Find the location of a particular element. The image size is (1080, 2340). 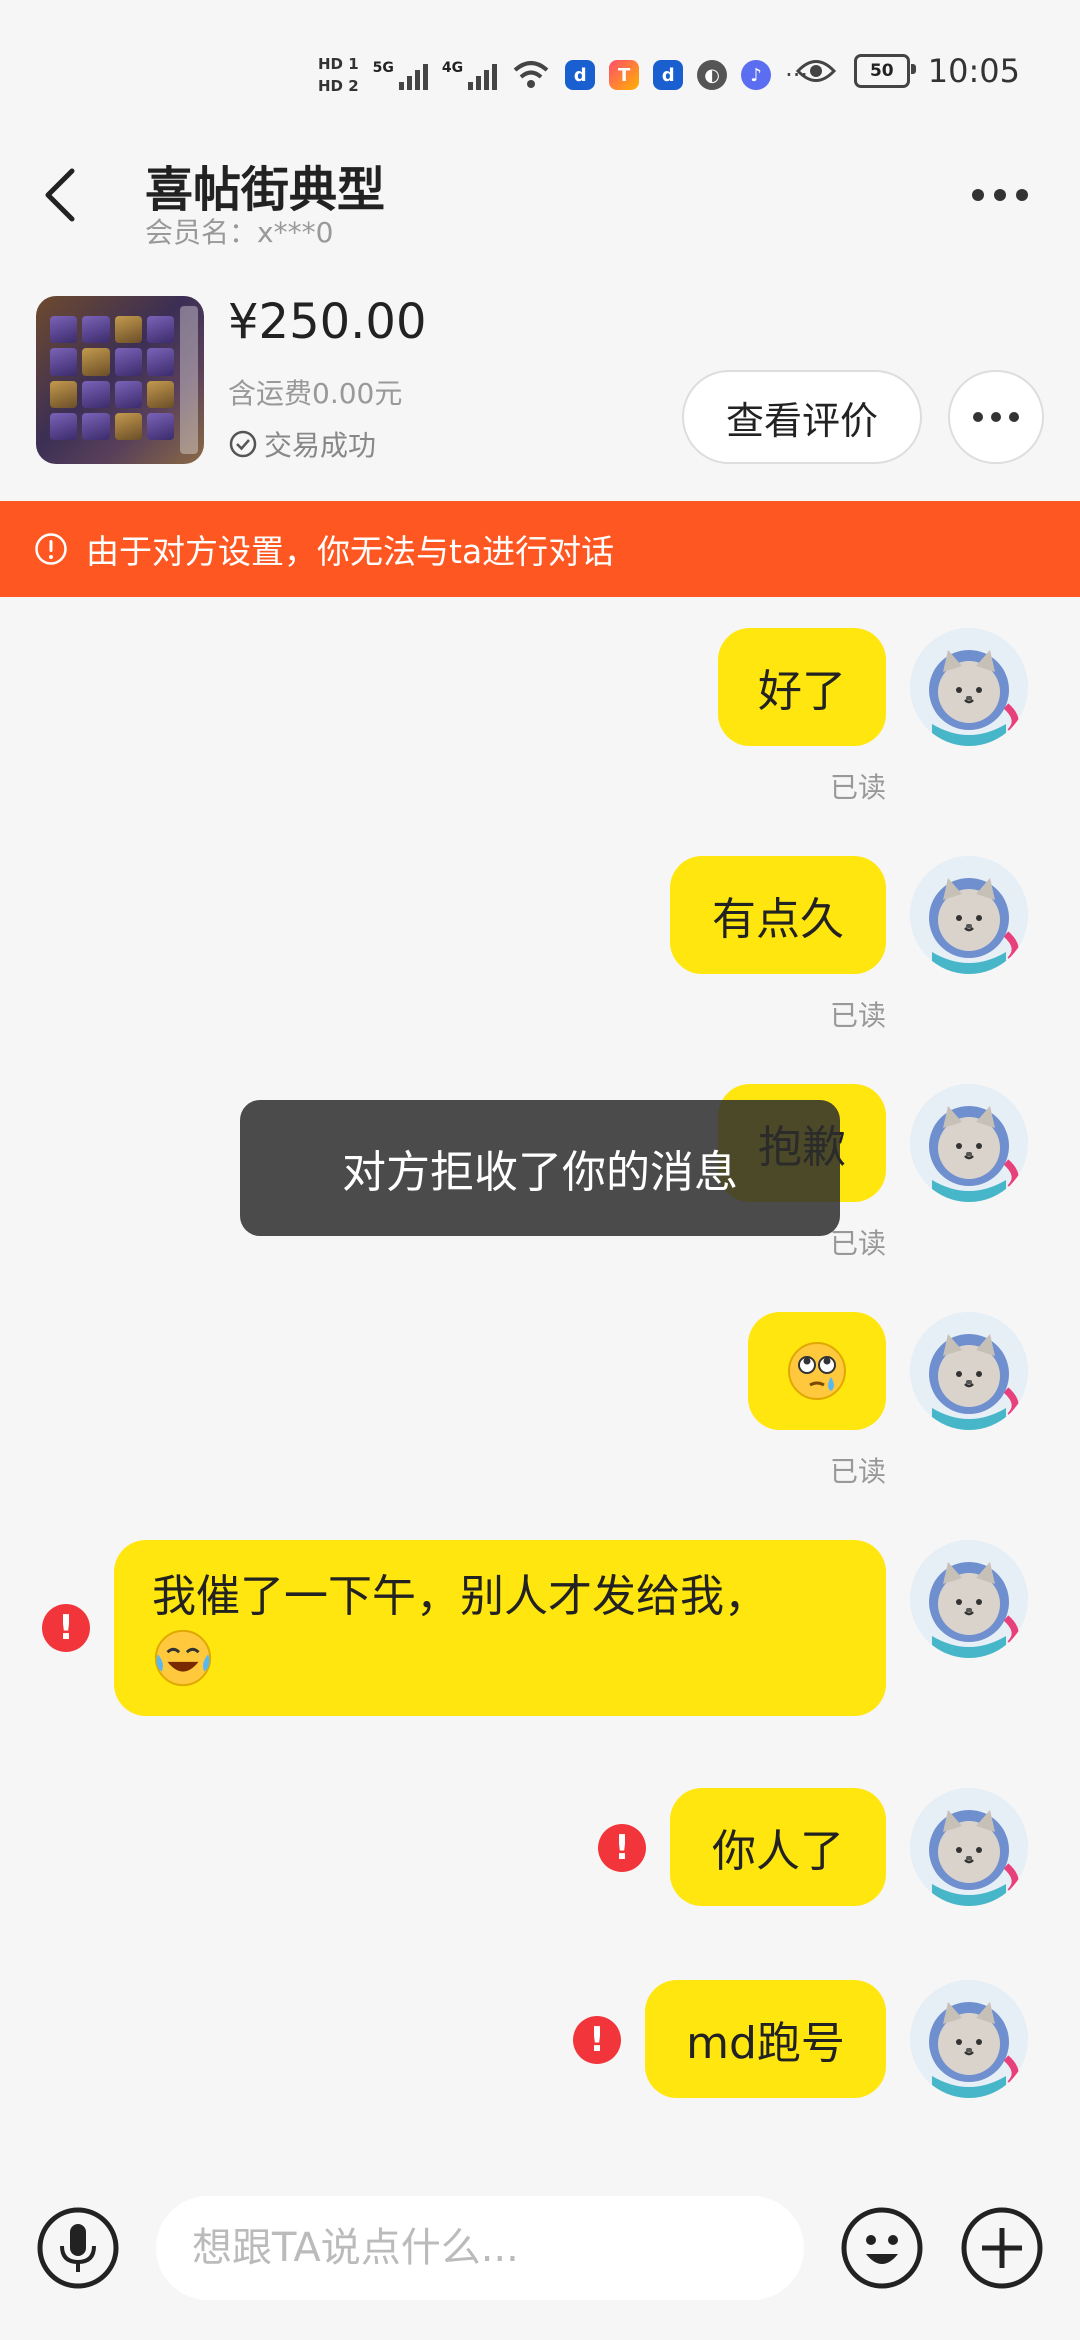

message-bubble: 好了 is located at coordinates (802, 687).